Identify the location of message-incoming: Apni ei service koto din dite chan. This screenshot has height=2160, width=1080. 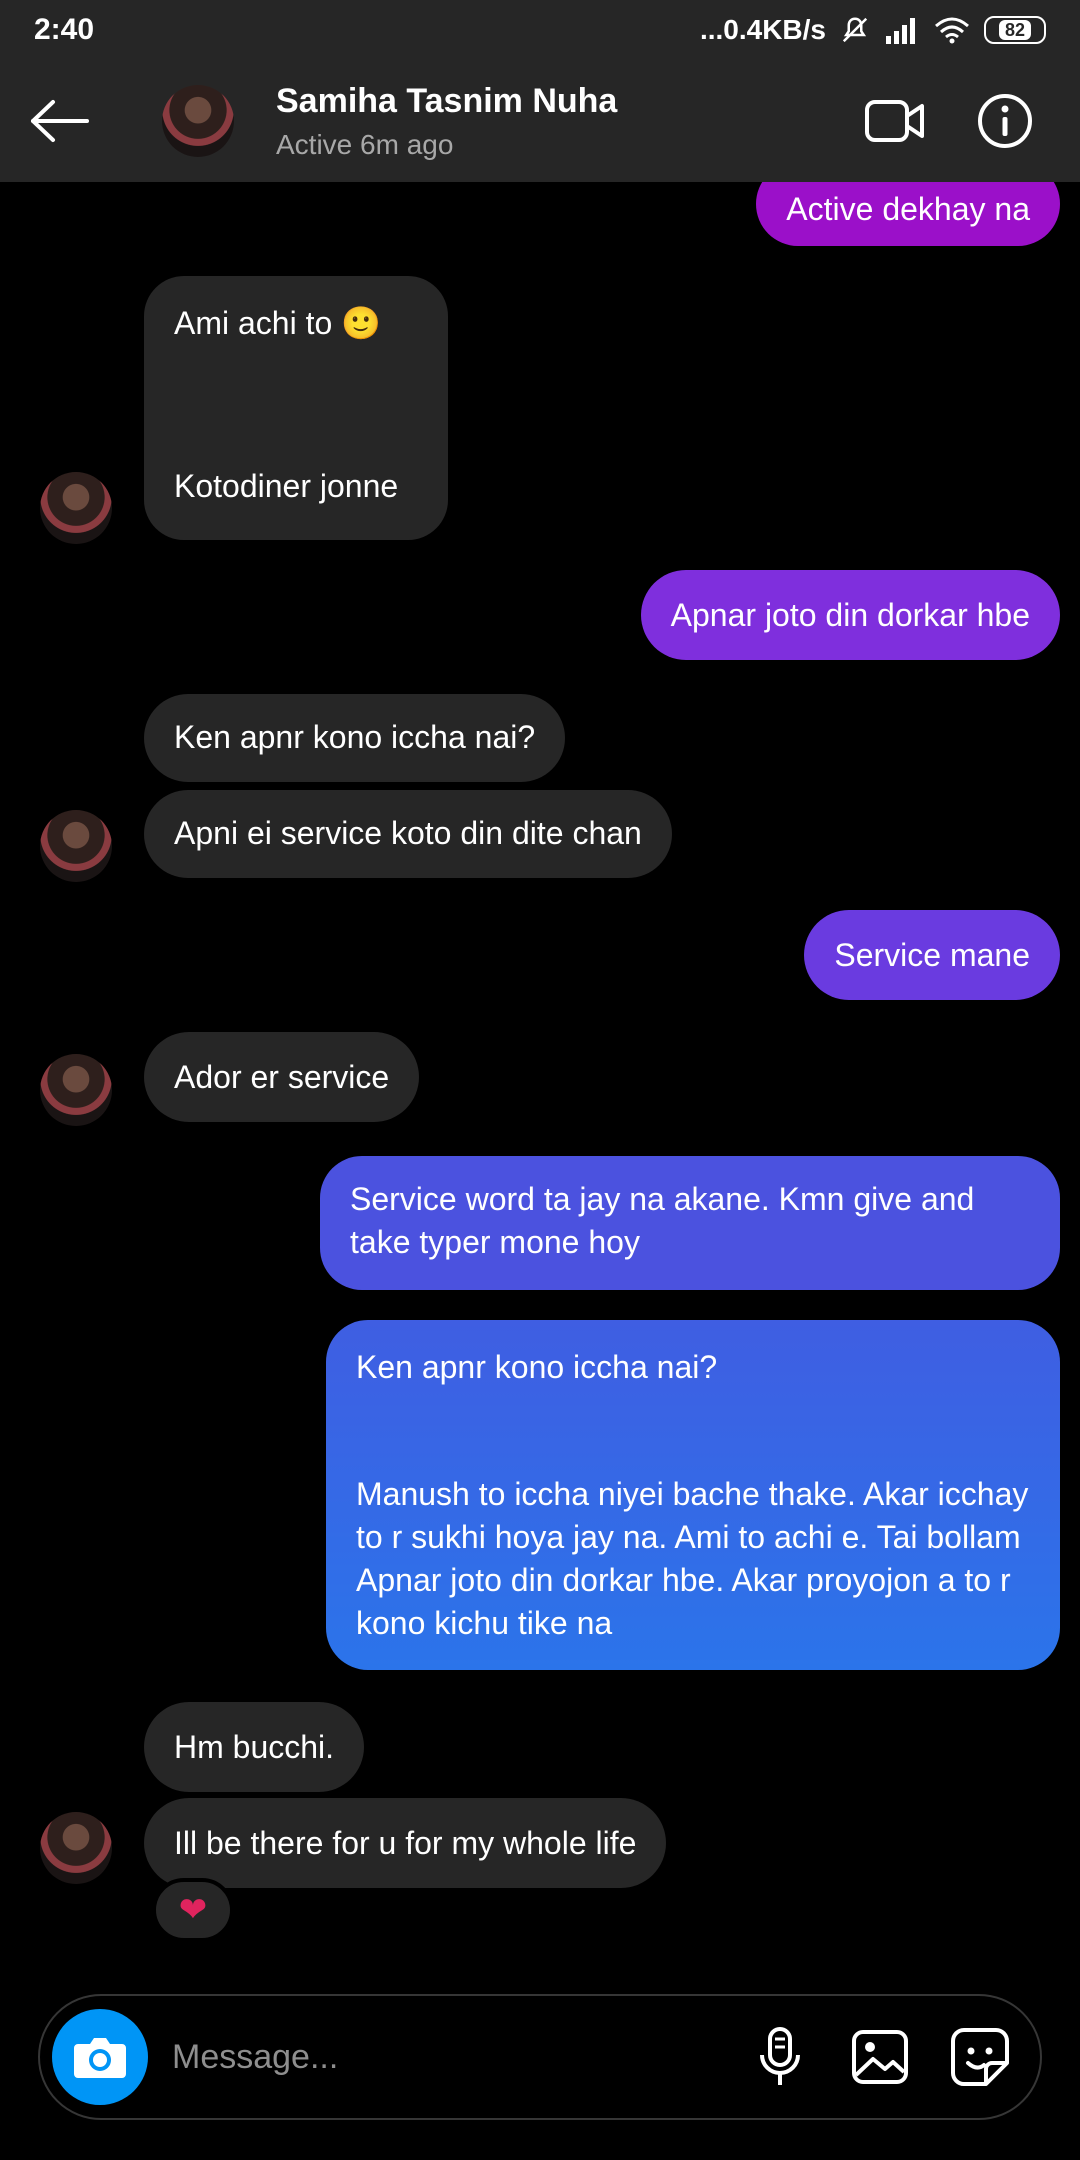
(408, 834).